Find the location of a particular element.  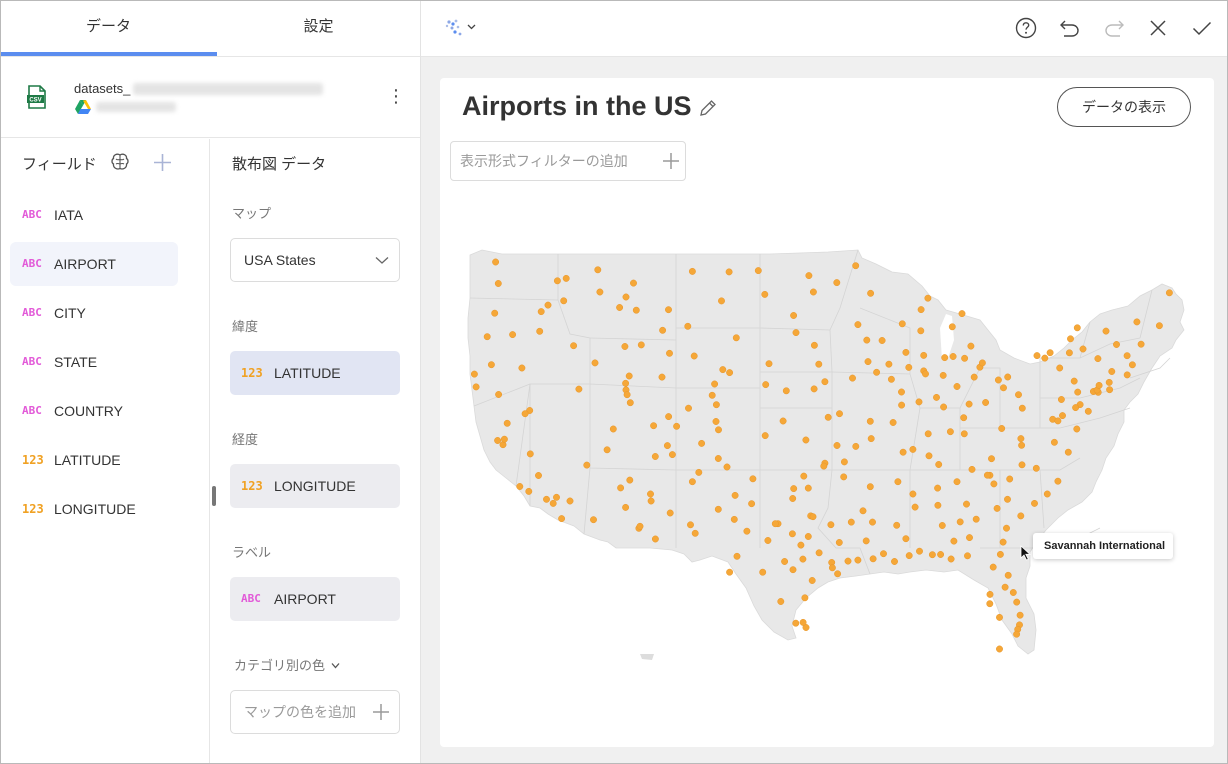

brain-icon is located at coordinates (120, 162).